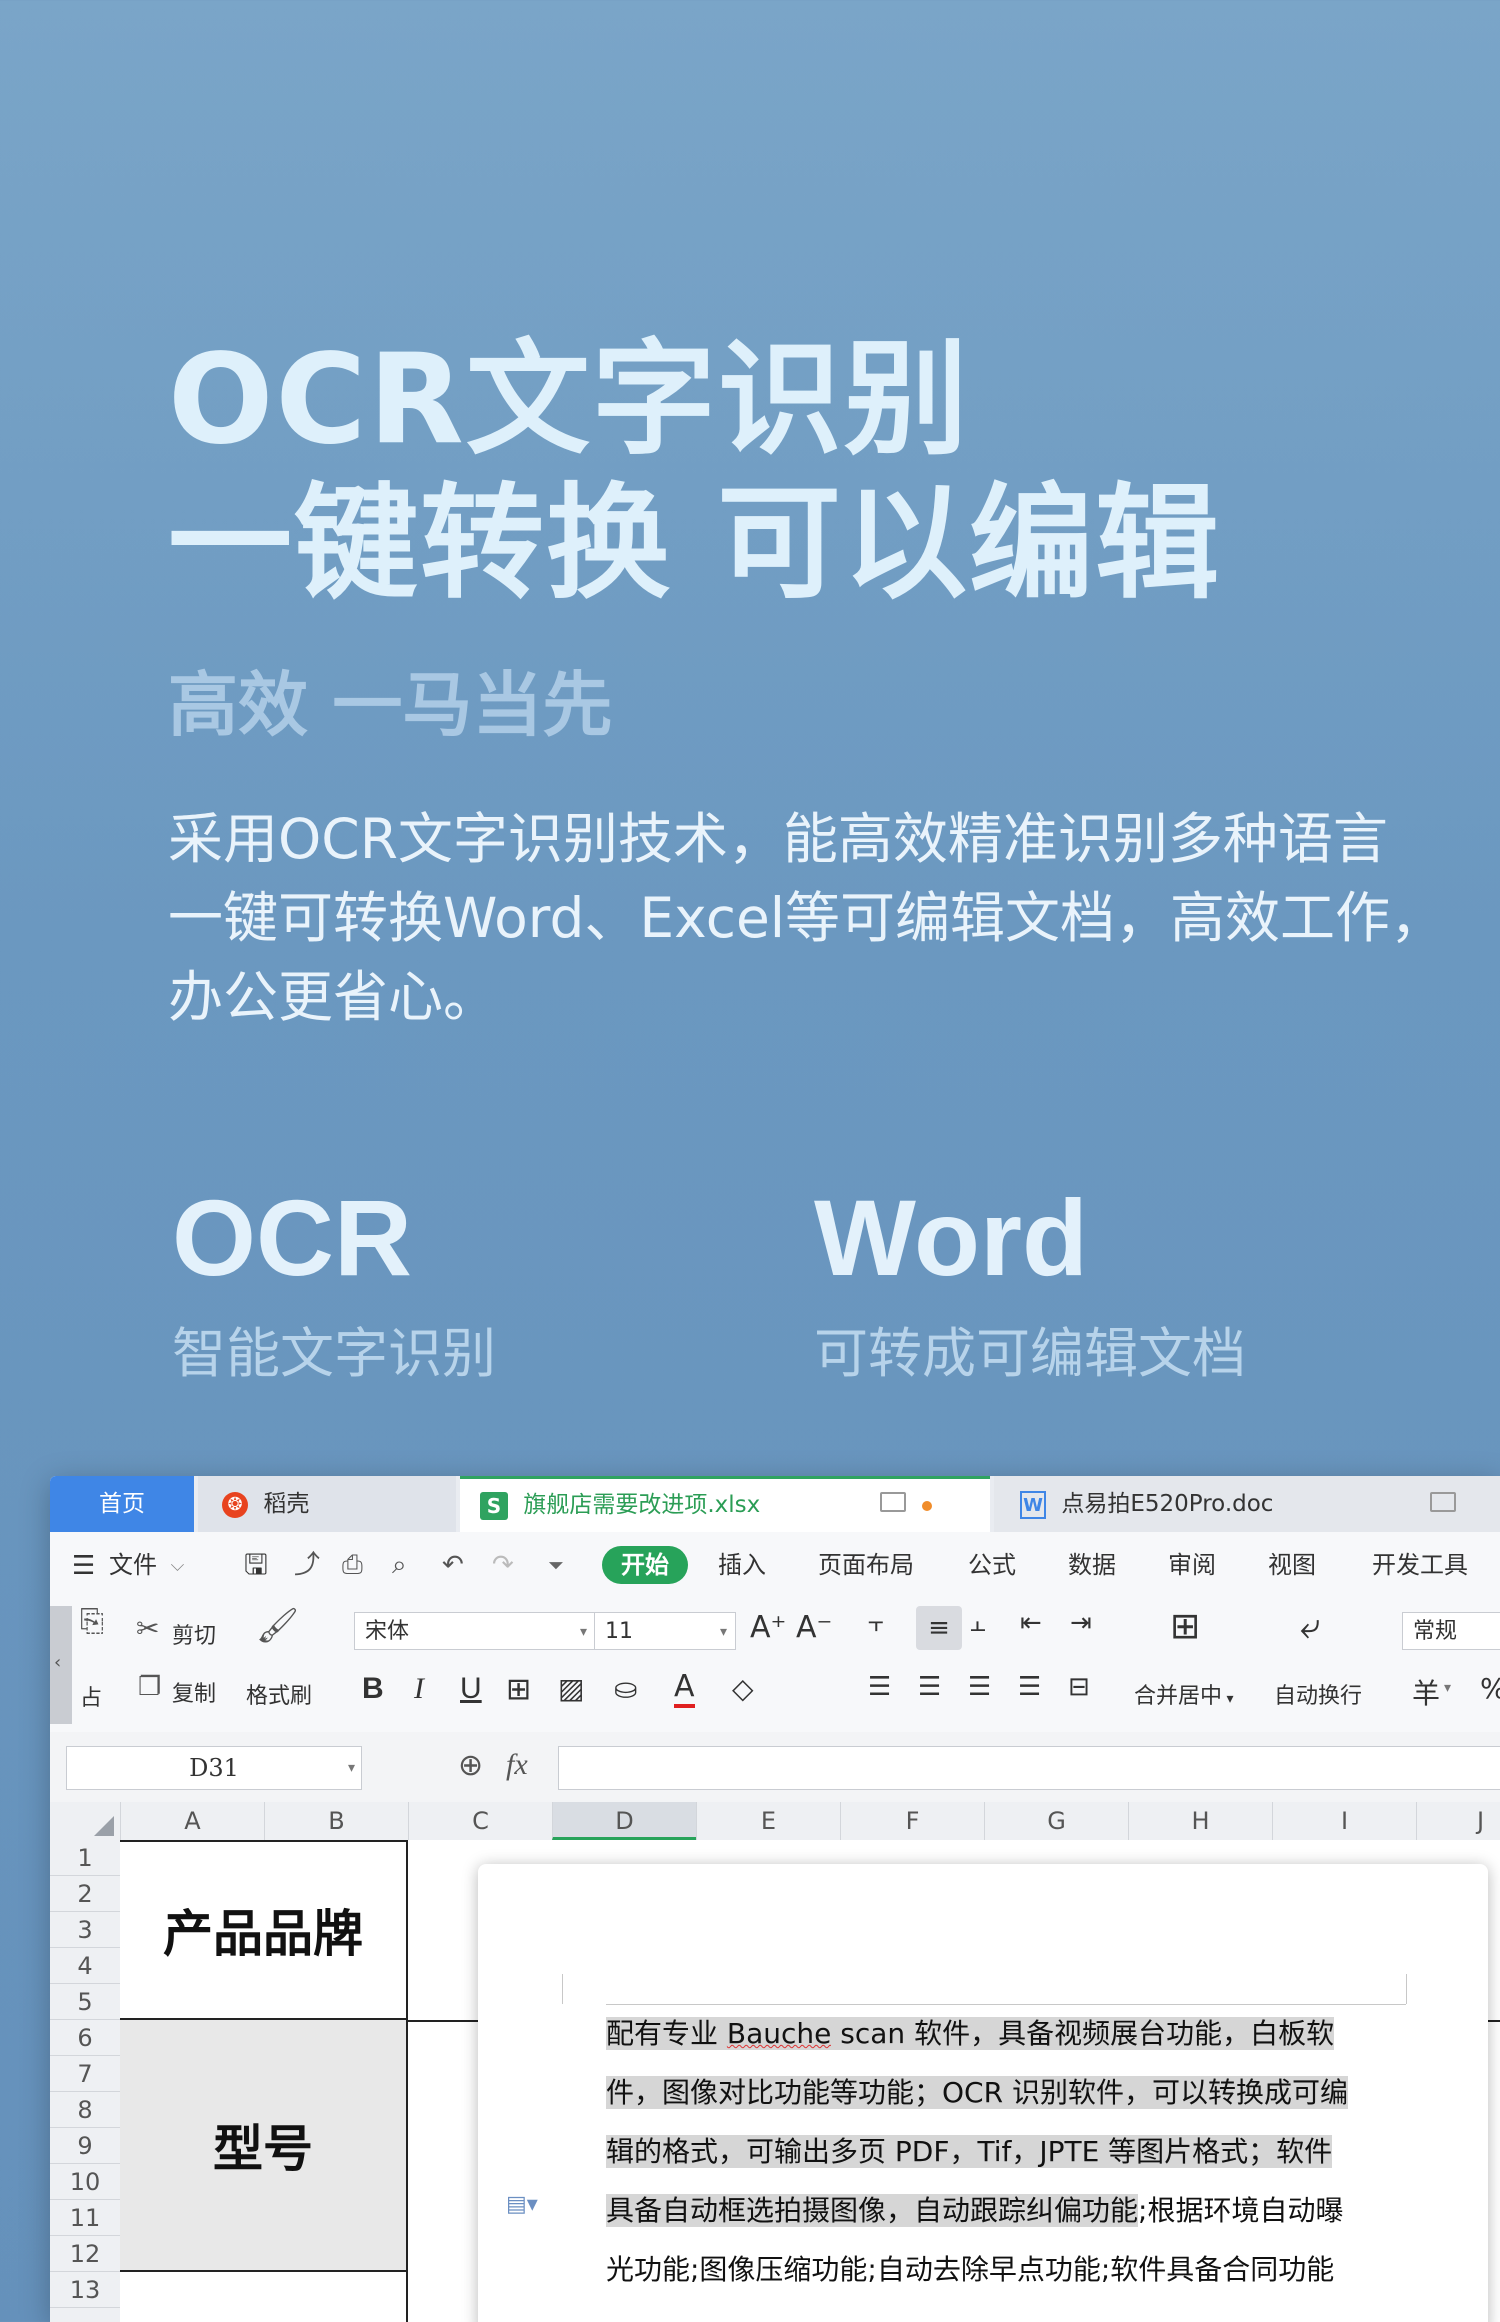 This screenshot has height=2322, width=1500. I want to click on font-name-select: 宋体 ▾, so click(475, 1631).